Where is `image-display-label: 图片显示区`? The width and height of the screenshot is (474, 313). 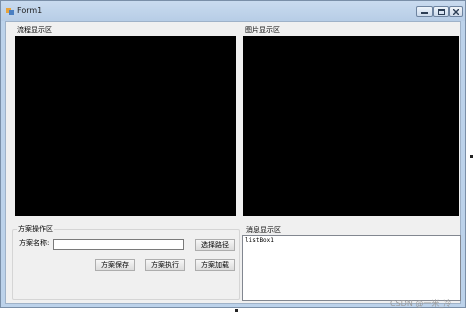
image-display-label: 图片显示区 is located at coordinates (262, 30).